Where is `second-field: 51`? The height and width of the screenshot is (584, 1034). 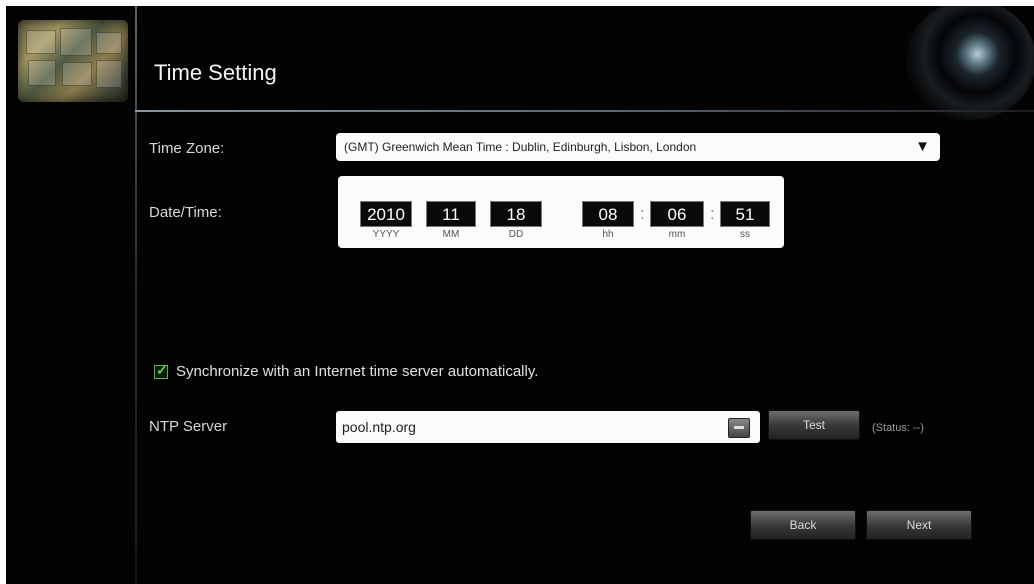 second-field: 51 is located at coordinates (745, 214).